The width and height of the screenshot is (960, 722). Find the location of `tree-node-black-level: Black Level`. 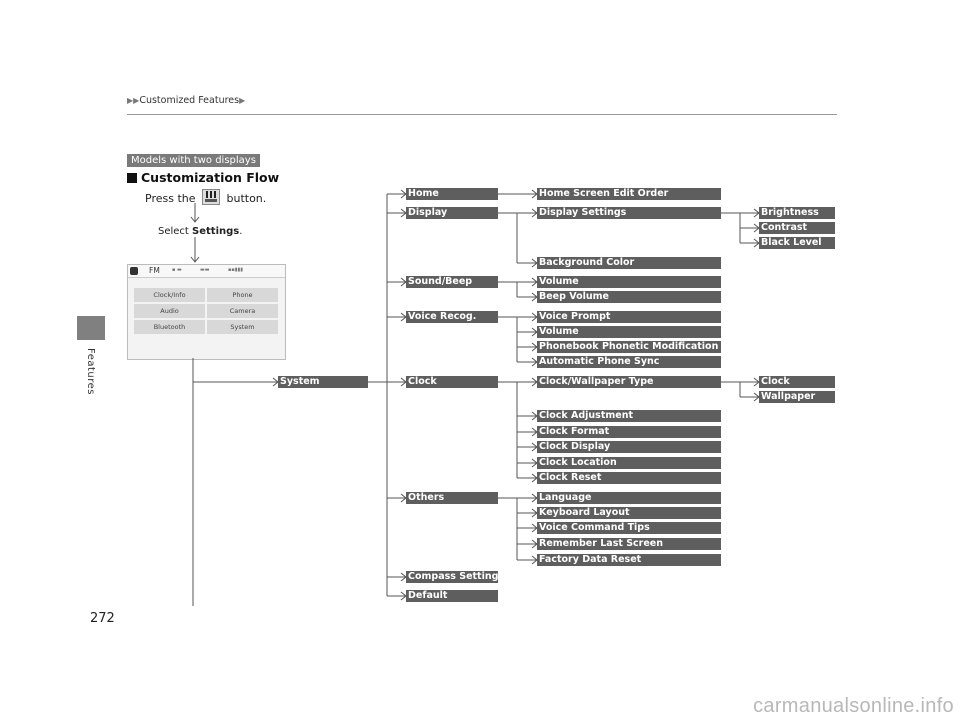

tree-node-black-level: Black Level is located at coordinates (797, 243).